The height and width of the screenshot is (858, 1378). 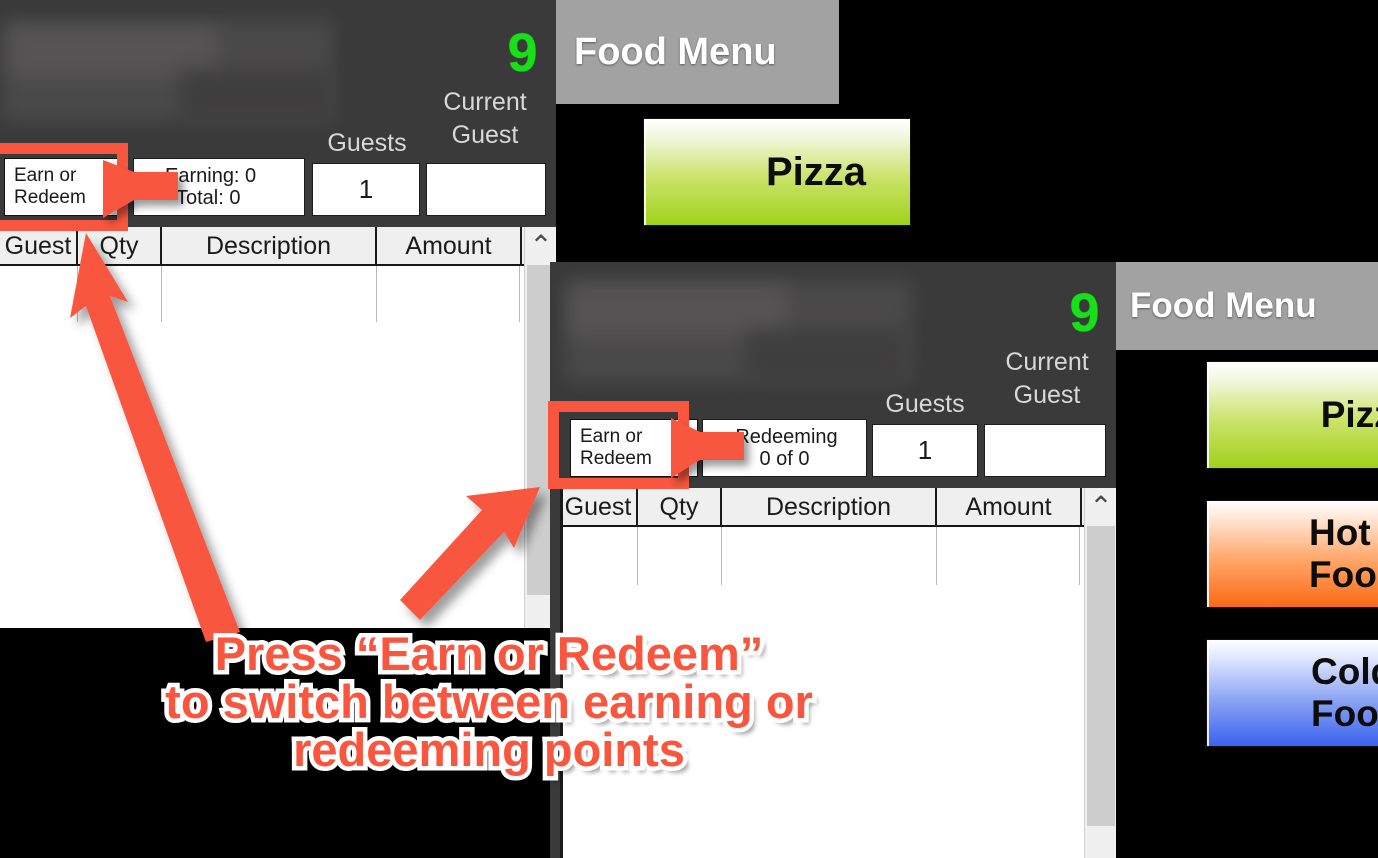 What do you see at coordinates (448, 246) in the screenshot?
I see `order-table-col-amount-top: Amount` at bounding box center [448, 246].